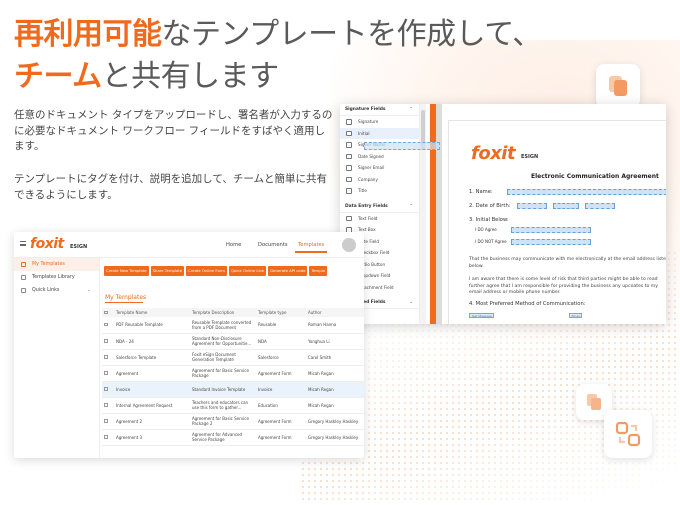 Image resolution: width=680 pixels, height=505 pixels. Describe the element at coordinates (167, 271) in the screenshot. I see `share-template-button: Share Template` at that location.